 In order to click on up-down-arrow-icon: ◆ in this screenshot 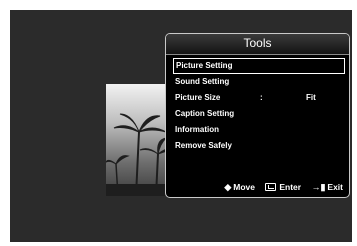, I will do `click(228, 187)`.